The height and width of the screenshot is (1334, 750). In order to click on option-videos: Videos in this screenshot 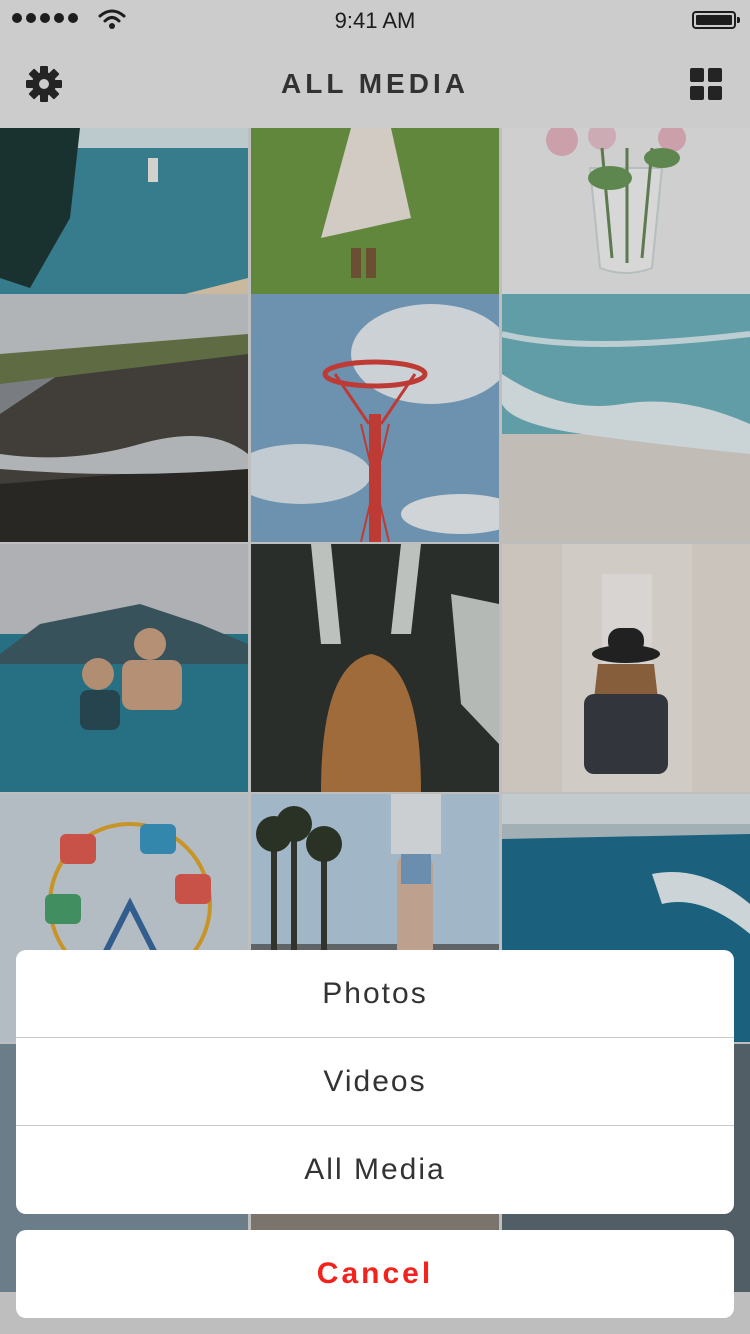, I will do `click(375, 1082)`.